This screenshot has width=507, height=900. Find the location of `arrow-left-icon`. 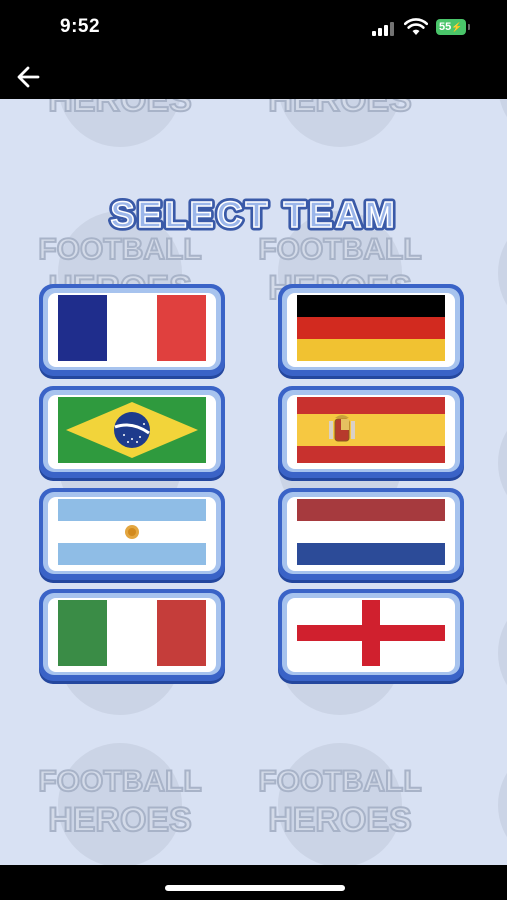

arrow-left-icon is located at coordinates (28, 77).